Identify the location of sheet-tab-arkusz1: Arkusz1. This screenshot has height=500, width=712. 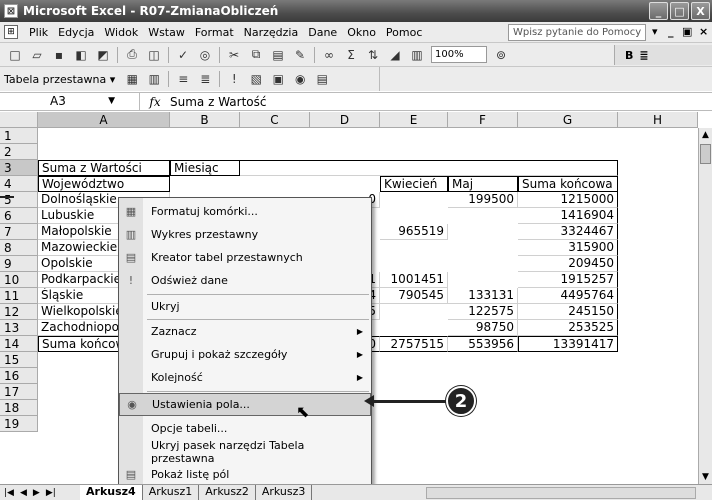
(171, 492).